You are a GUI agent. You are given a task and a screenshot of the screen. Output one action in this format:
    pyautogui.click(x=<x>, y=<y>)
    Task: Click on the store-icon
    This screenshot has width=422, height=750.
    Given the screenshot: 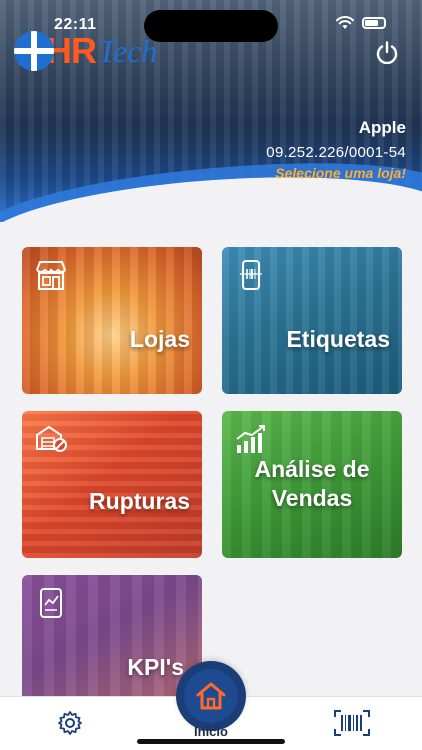 What is the action you would take?
    pyautogui.click(x=51, y=275)
    